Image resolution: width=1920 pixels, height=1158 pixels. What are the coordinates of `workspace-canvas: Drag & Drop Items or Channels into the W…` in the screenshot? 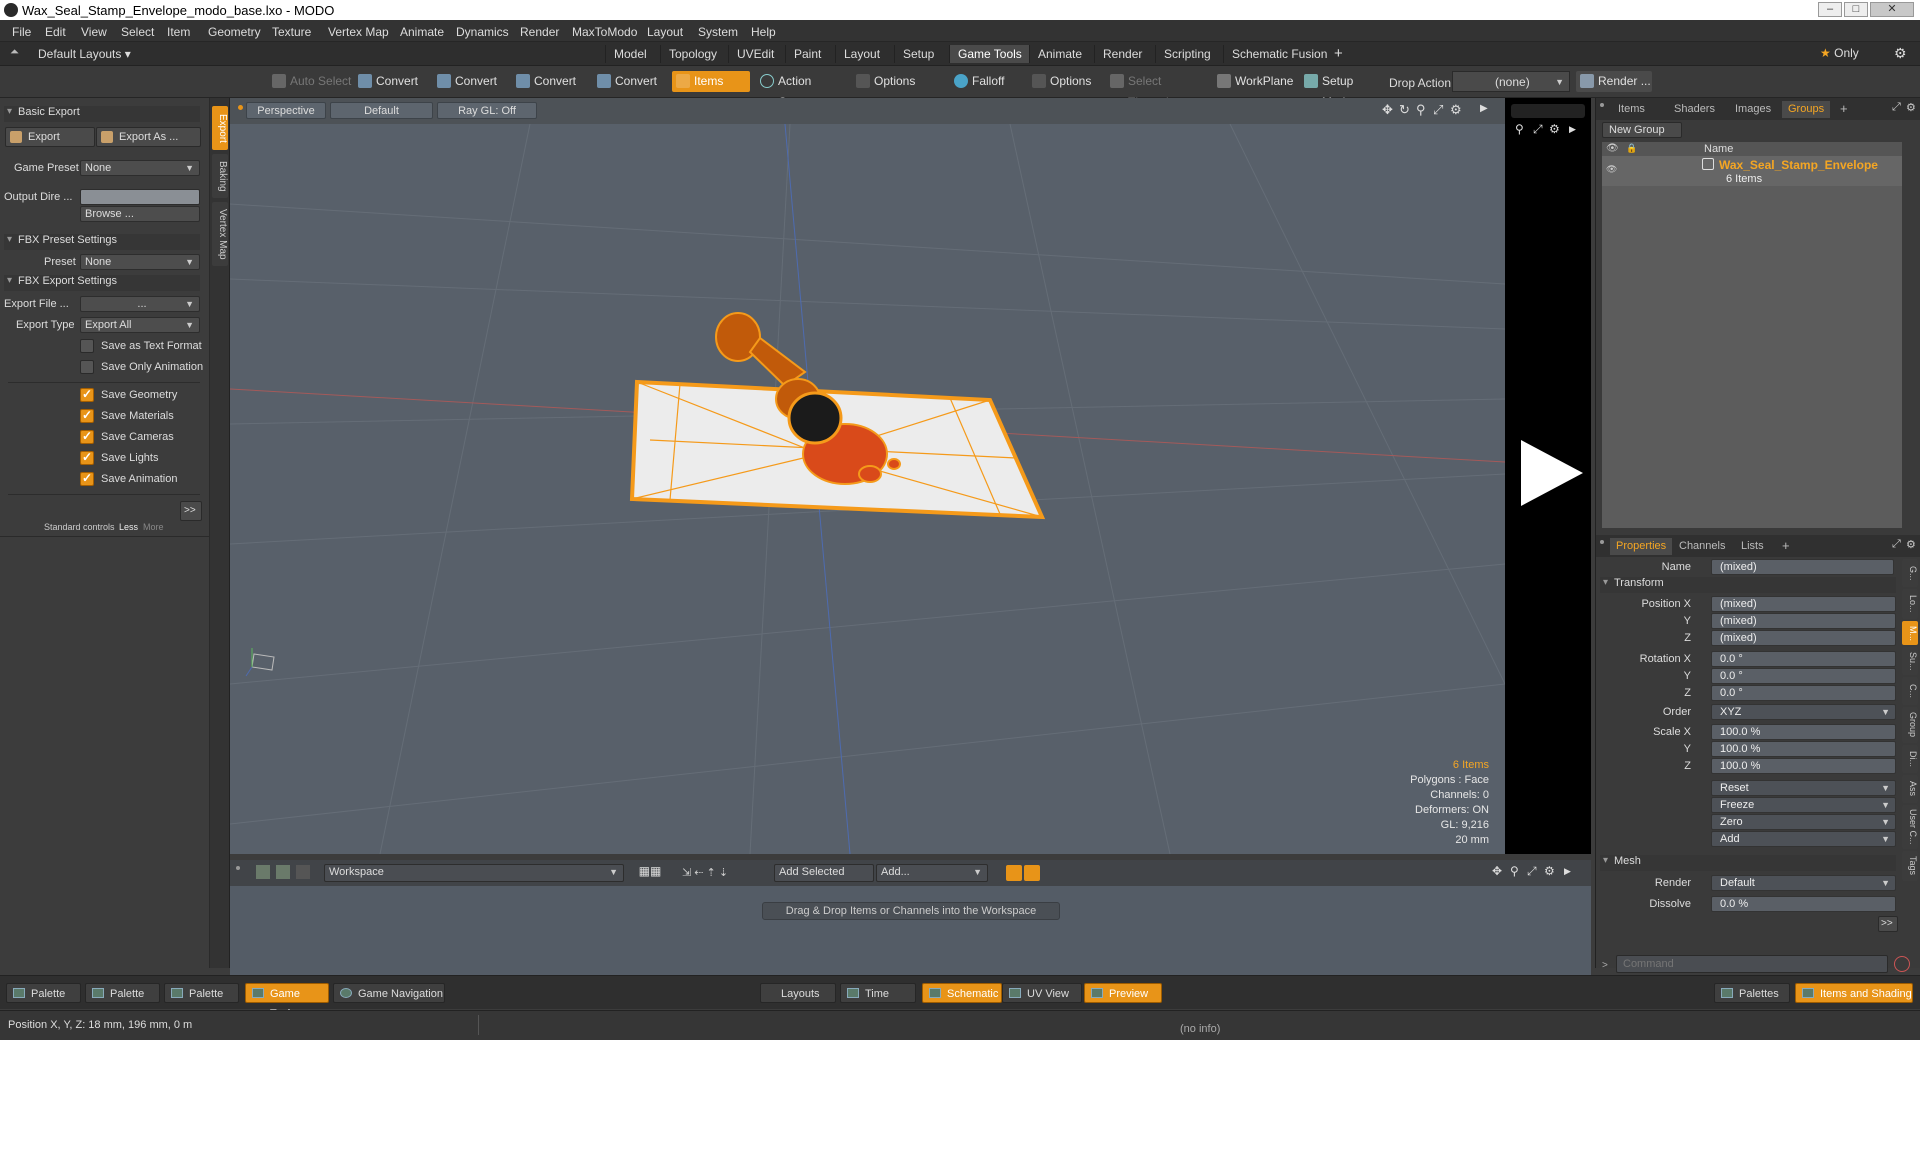 It's located at (910, 930).